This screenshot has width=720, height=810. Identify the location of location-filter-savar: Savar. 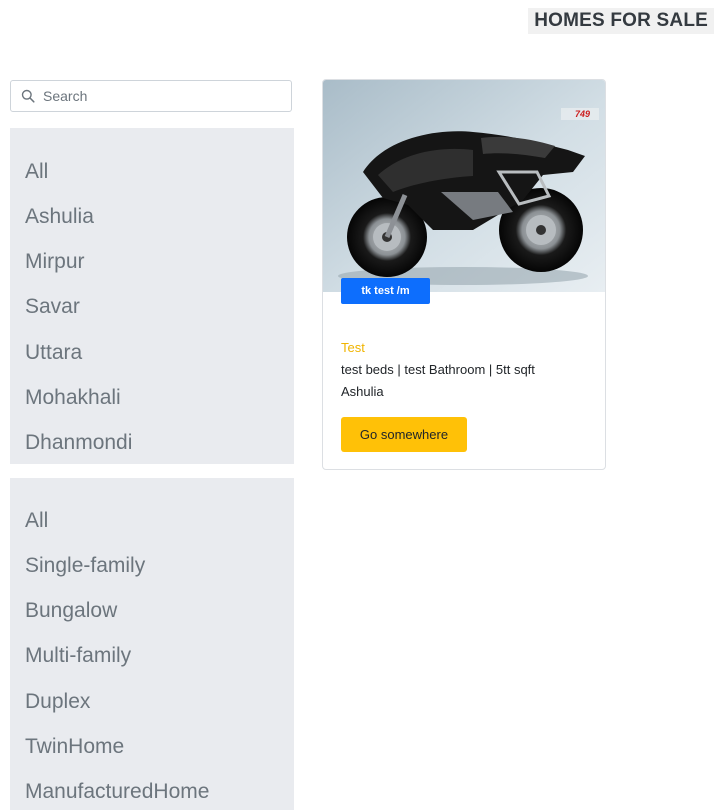
(52, 307).